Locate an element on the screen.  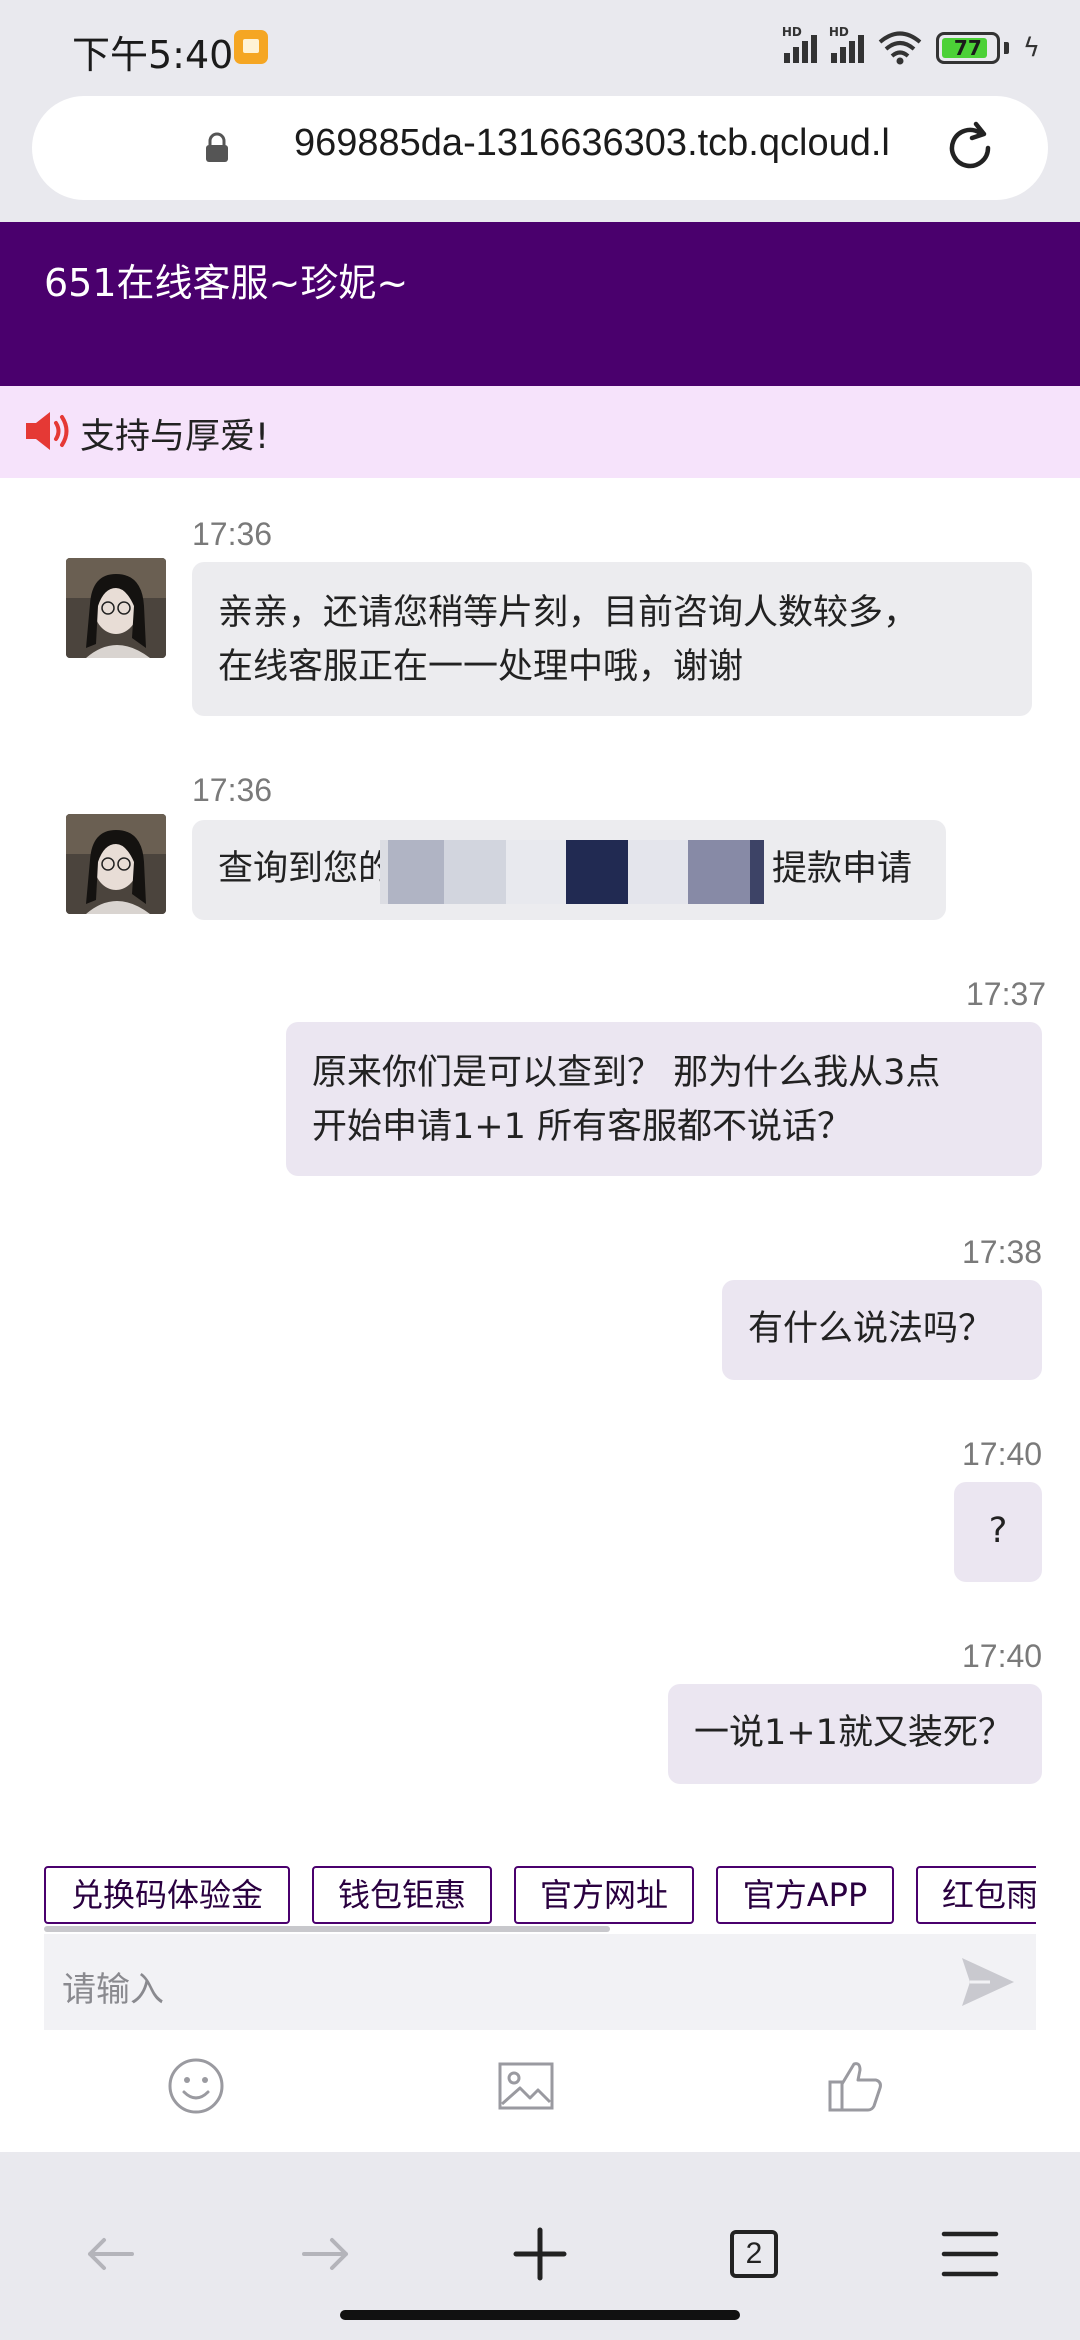
message-text-line: 开始申请1+1 所有客服都不说话？ is located at coordinates (582, 1127).